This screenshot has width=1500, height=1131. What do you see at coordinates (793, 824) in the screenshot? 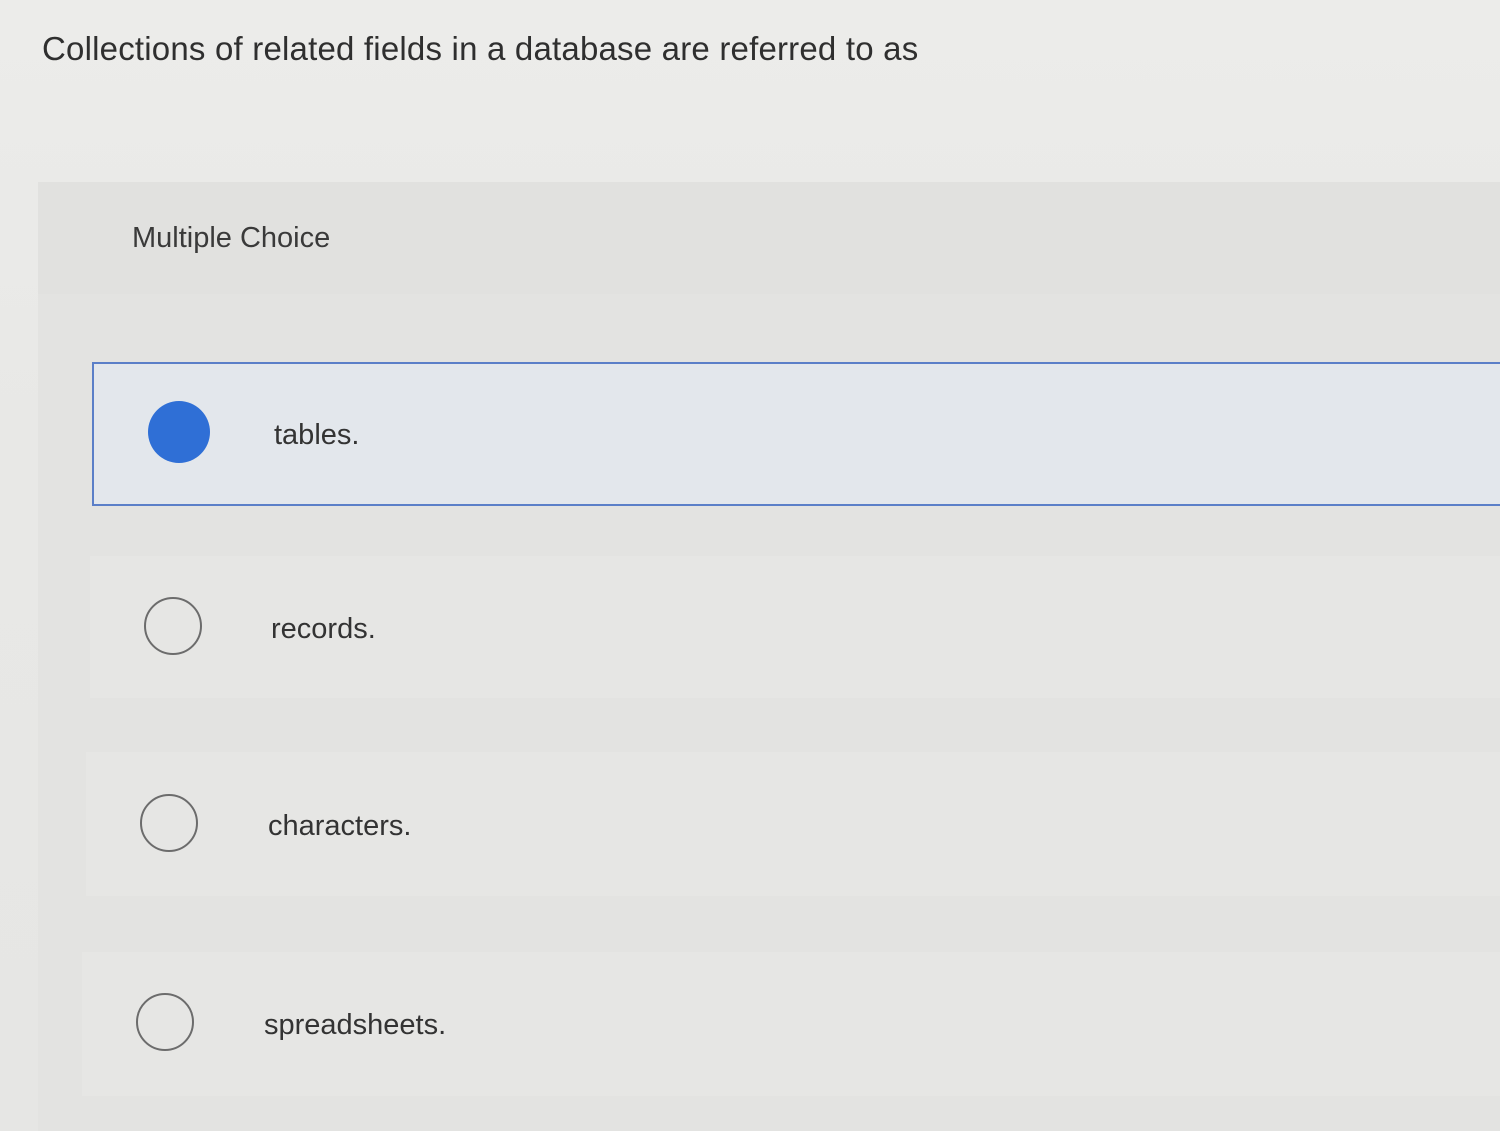
I see `answer-option-characters: characters.` at bounding box center [793, 824].